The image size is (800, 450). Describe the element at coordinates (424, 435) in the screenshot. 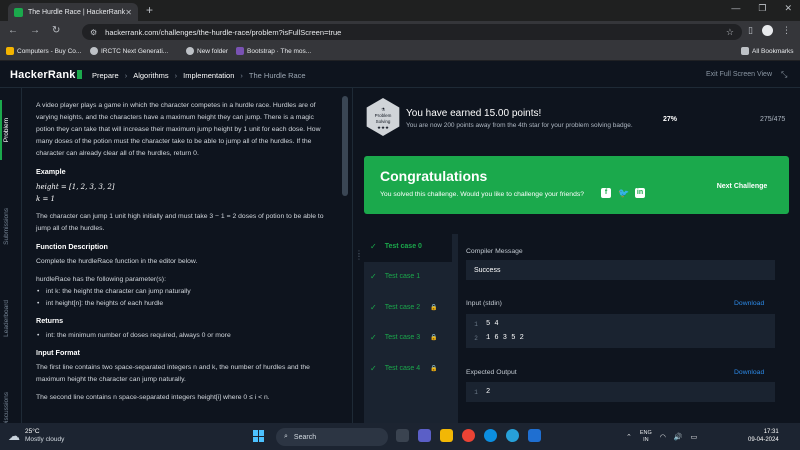

I see `teams-icon` at that location.